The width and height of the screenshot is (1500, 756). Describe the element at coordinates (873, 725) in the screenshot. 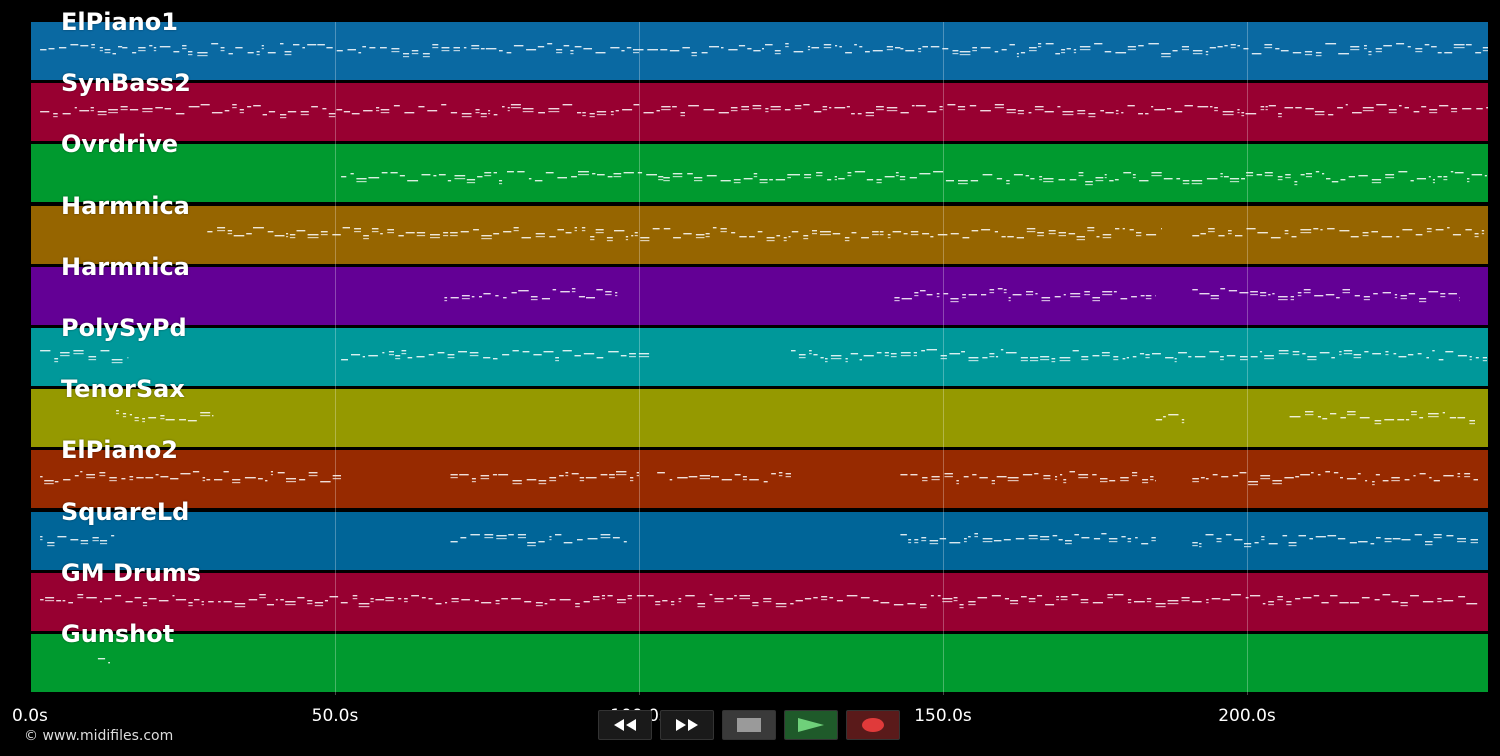

I see `record-button` at that location.